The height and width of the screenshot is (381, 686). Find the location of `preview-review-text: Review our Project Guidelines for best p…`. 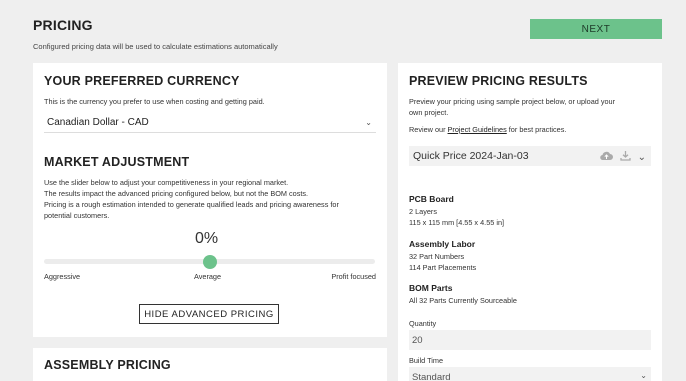

preview-review-text: Review our Project Guidelines for best p… is located at coordinates (487, 130).